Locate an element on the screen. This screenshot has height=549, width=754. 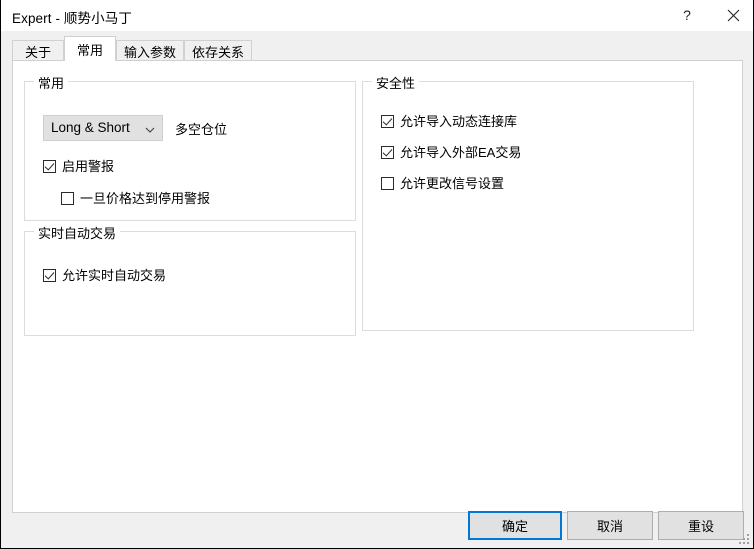
tab-common: 常用 is located at coordinates (90, 48).